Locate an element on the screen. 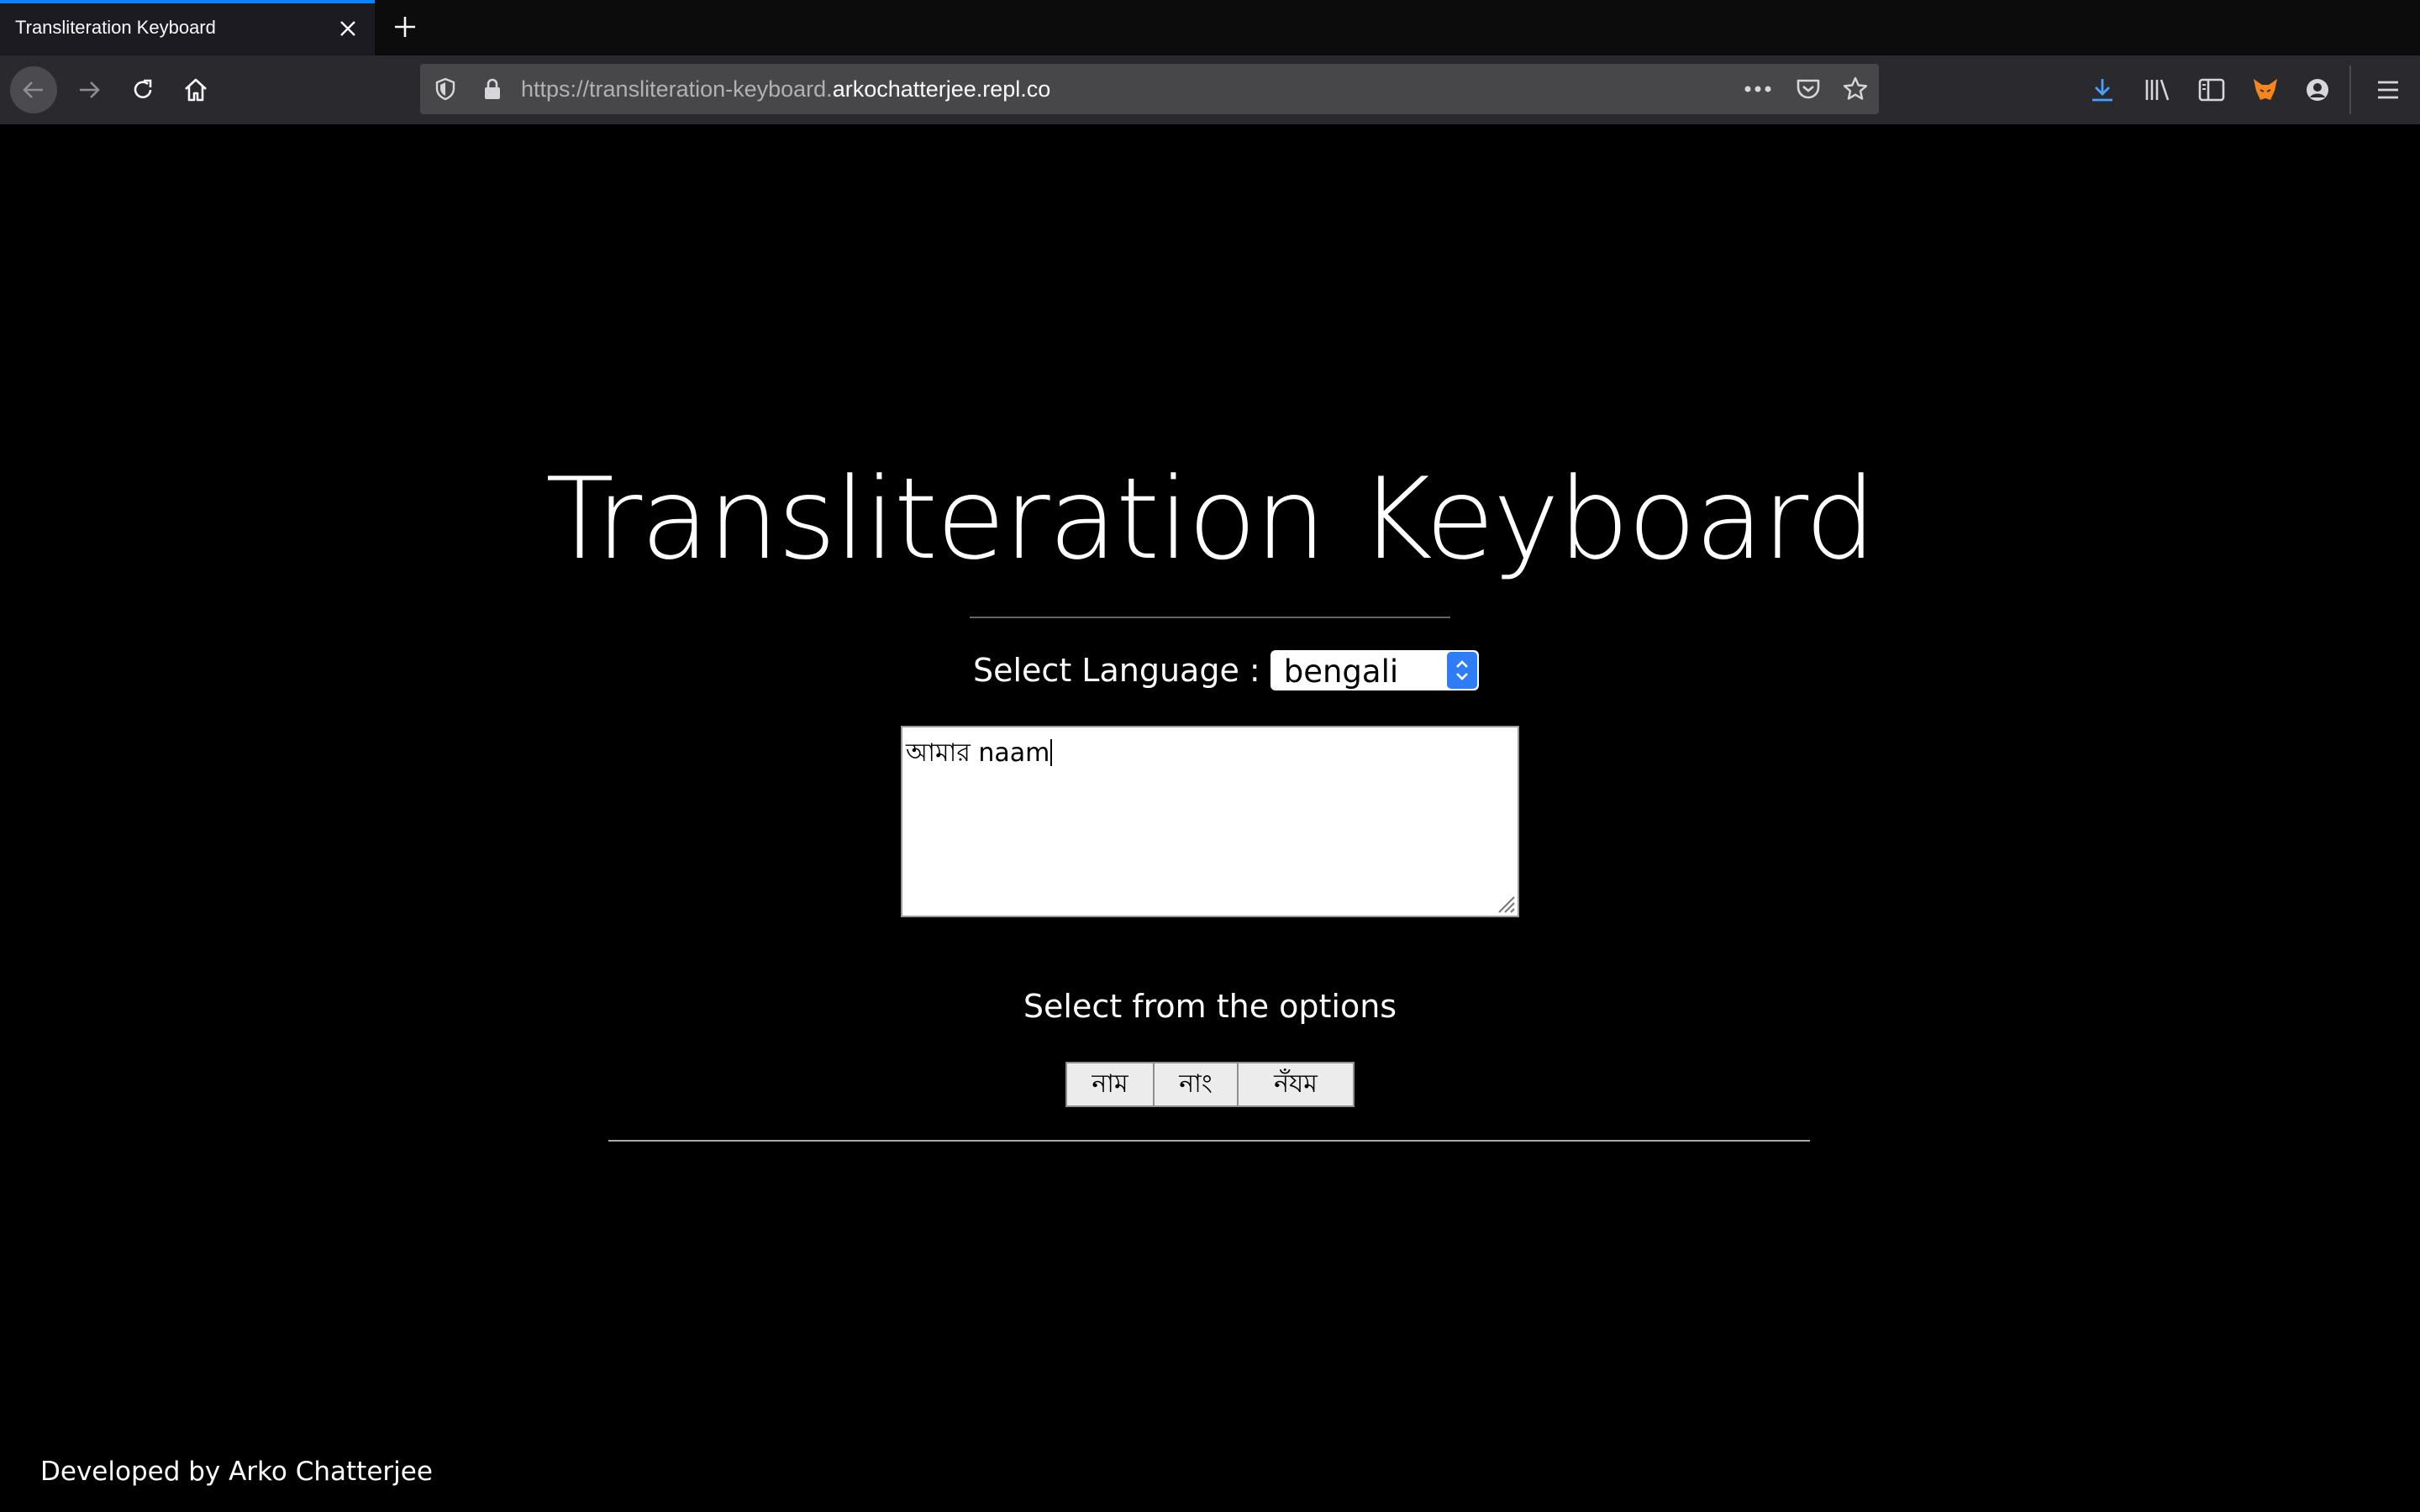 Image resolution: width=2420 pixels, height=1512 pixels. bottom-divider is located at coordinates (1209, 1141).